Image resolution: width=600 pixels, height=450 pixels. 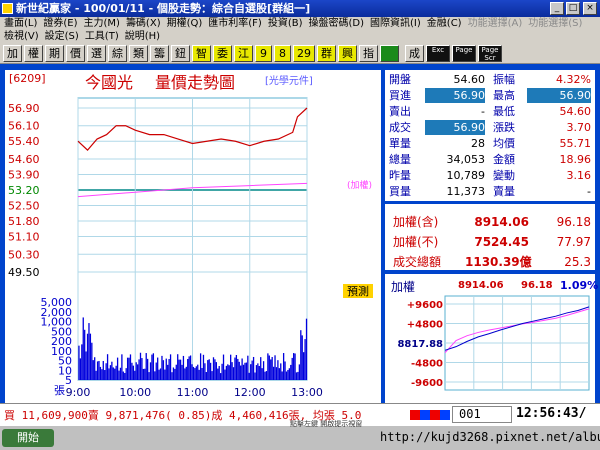 I want to click on toolbar-button-20: Exc, so click(x=438, y=53).